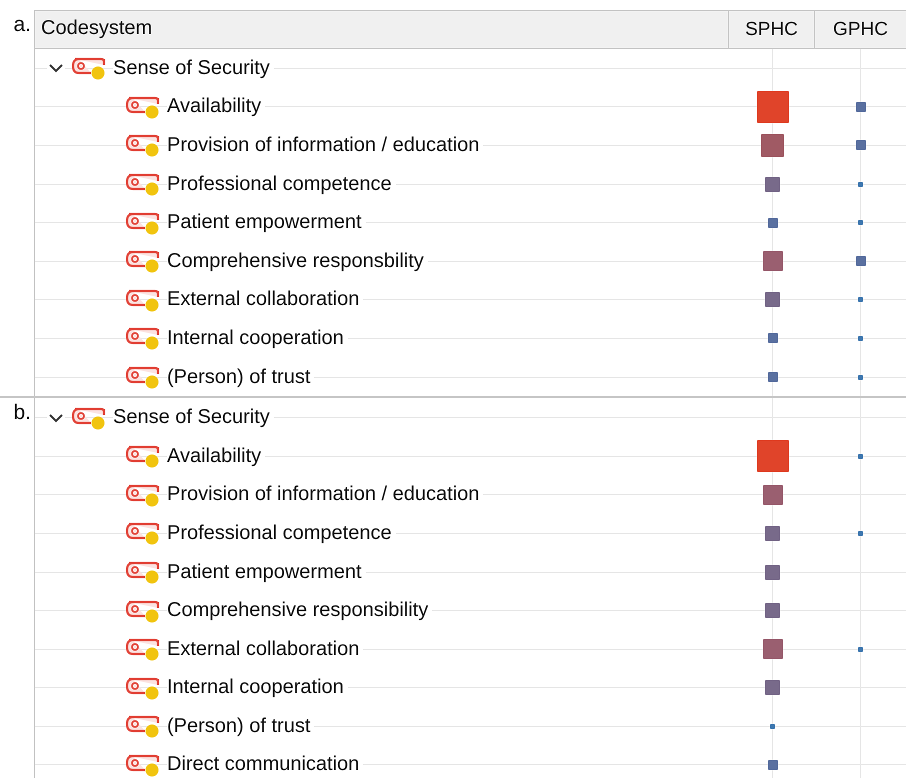 The width and height of the screenshot is (906, 778). I want to click on code-label: Comprehensive responsibility, so click(299, 610).